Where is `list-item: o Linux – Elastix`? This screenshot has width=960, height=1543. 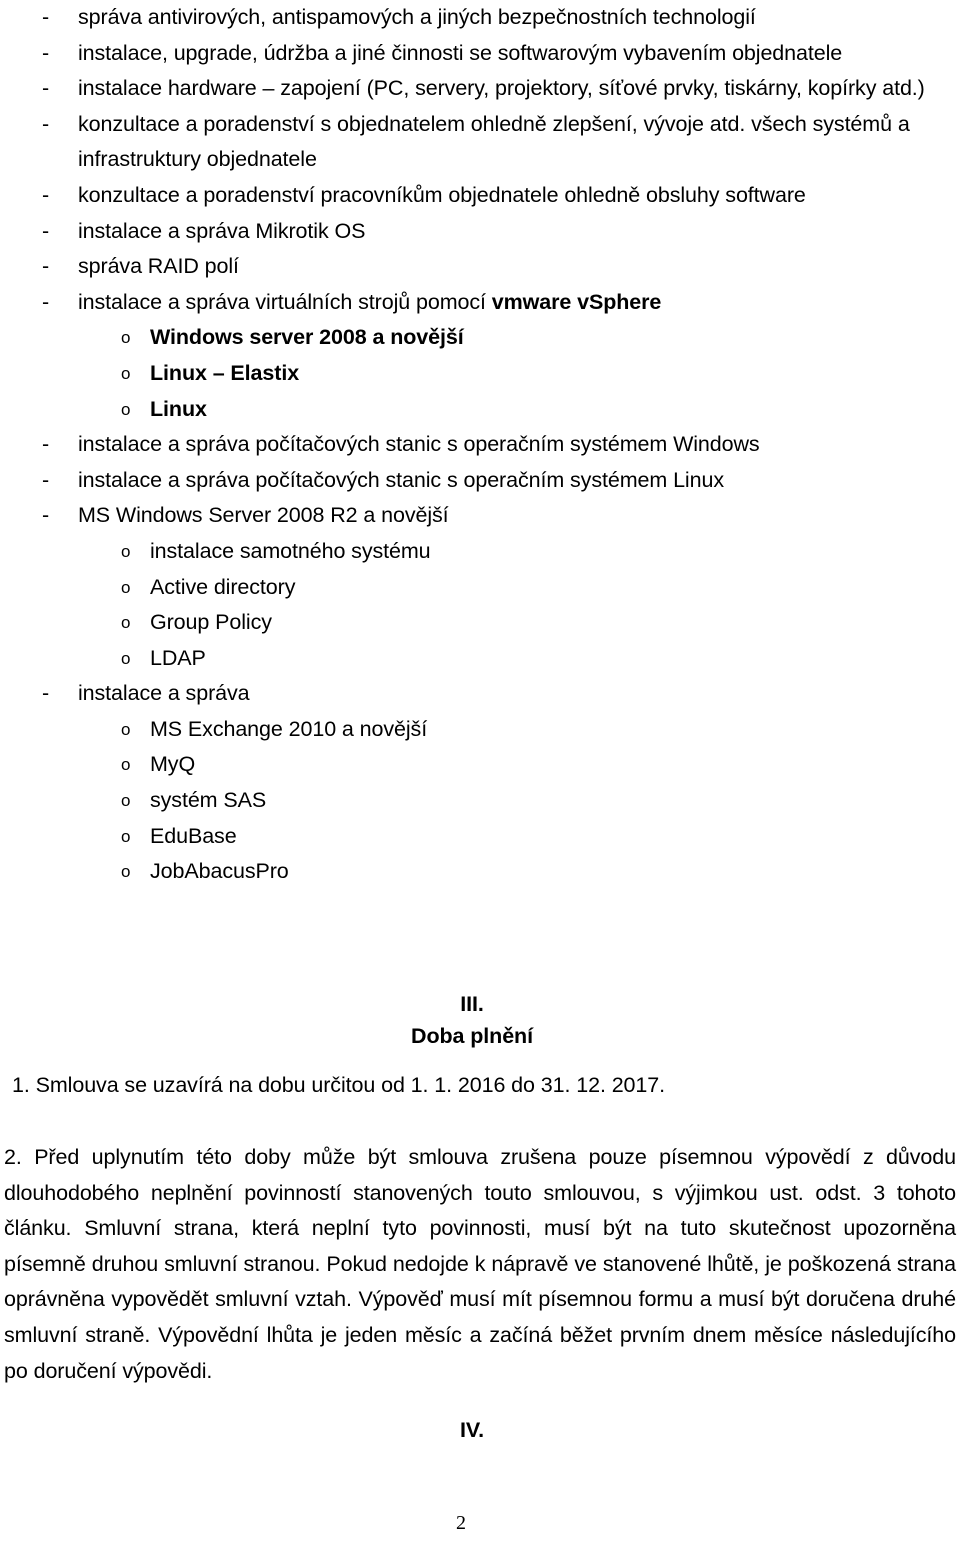
list-item: o Linux – Elastix is located at coordinates (480, 374).